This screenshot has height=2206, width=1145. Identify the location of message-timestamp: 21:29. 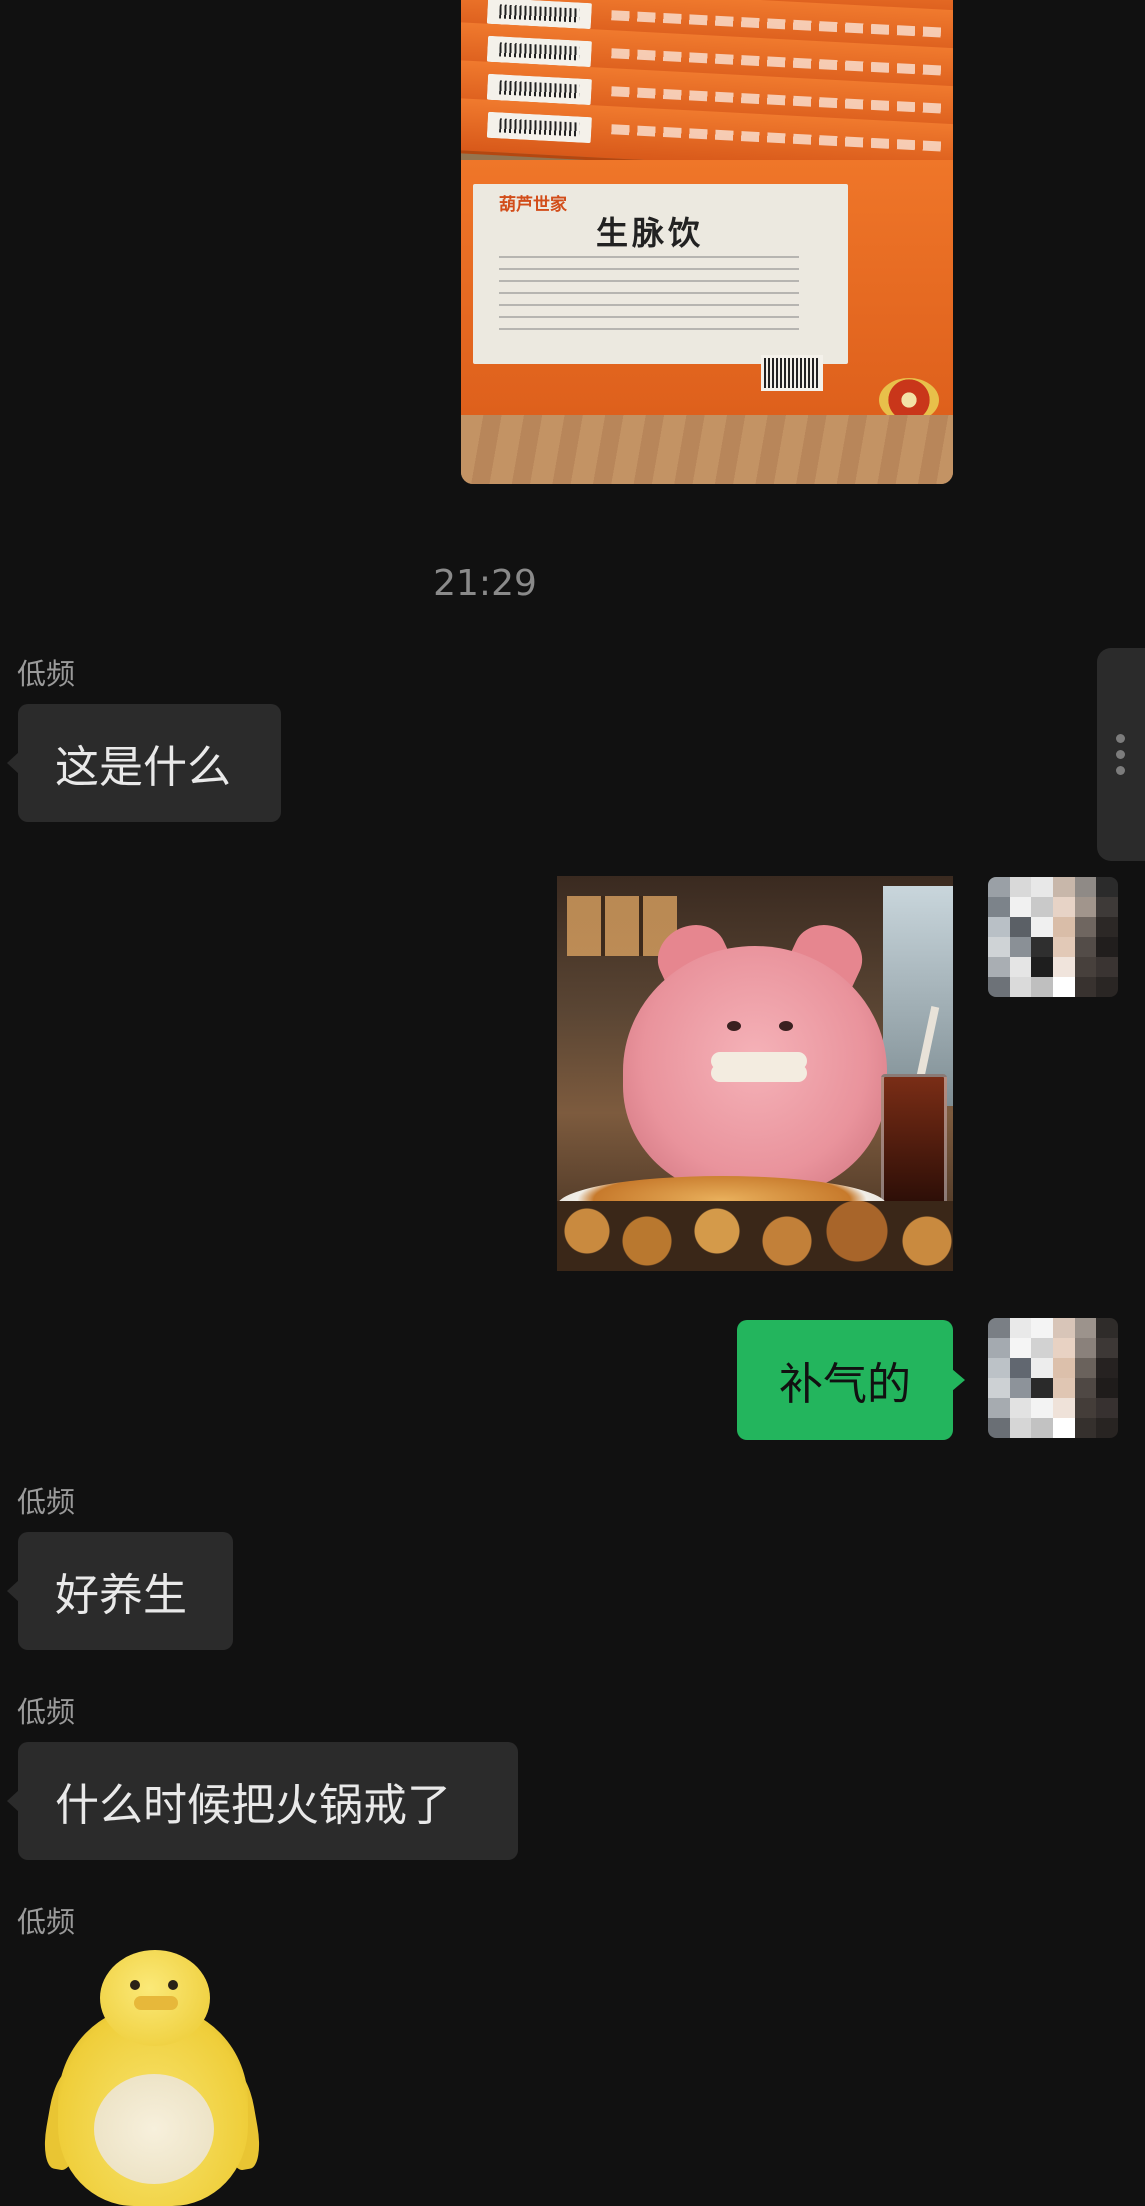
(485, 583).